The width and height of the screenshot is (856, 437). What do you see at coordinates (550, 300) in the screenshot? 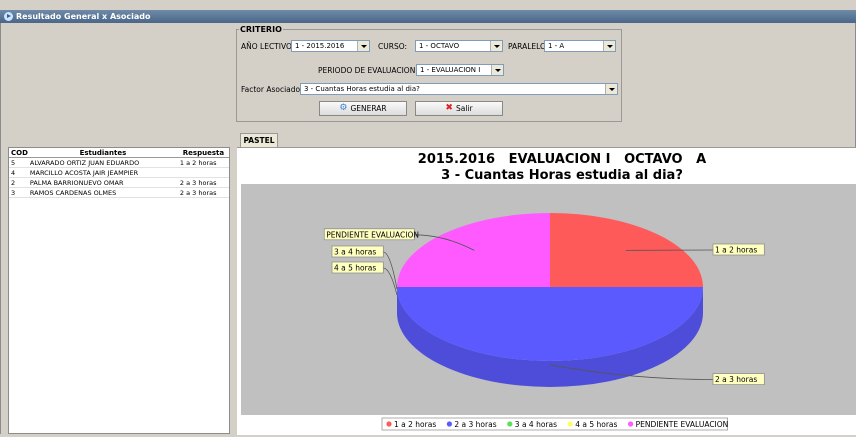
I see `pie-layer` at bounding box center [550, 300].